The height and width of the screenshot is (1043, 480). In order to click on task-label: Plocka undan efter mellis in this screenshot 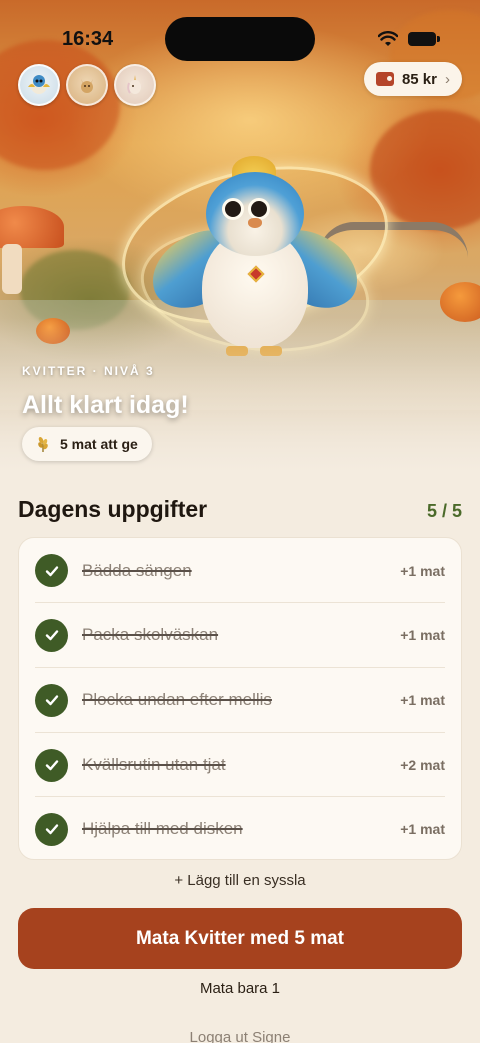, I will do `click(177, 699)`.